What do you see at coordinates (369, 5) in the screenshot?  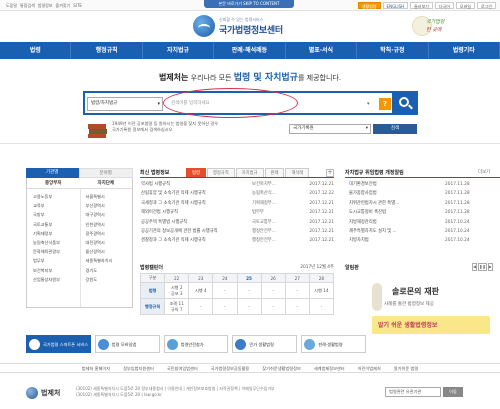 I see `life-law-button: 생활법령` at bounding box center [369, 5].